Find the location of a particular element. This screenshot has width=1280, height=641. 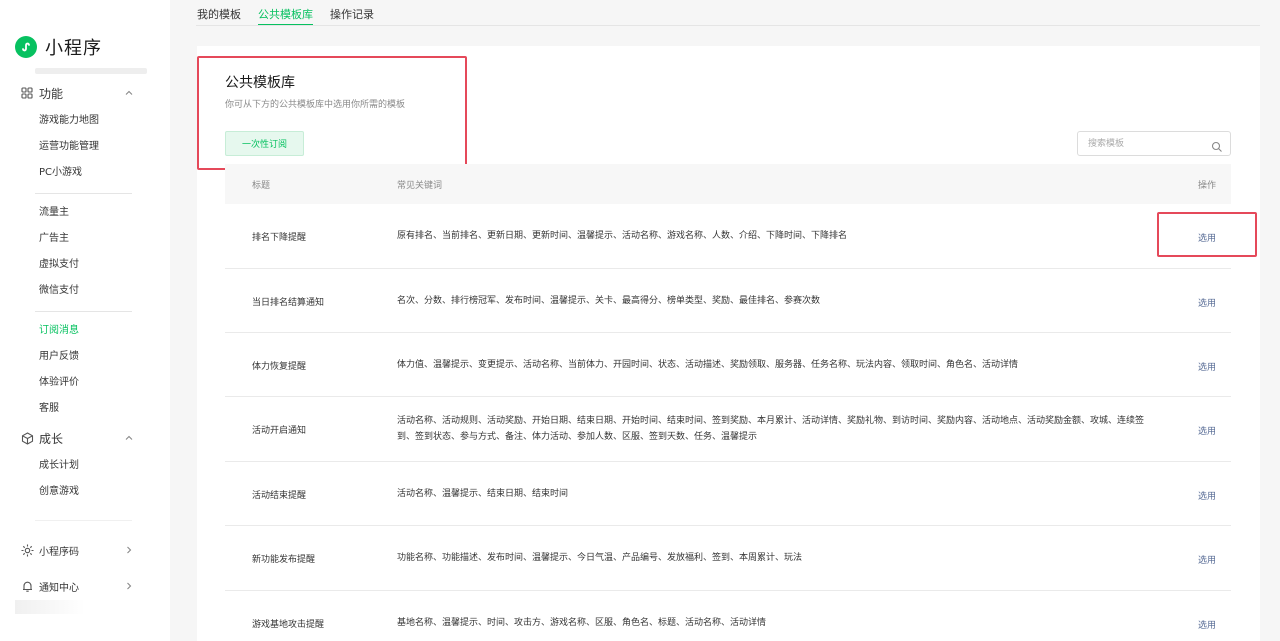

sidebar-fade is located at coordinates (50, 607).